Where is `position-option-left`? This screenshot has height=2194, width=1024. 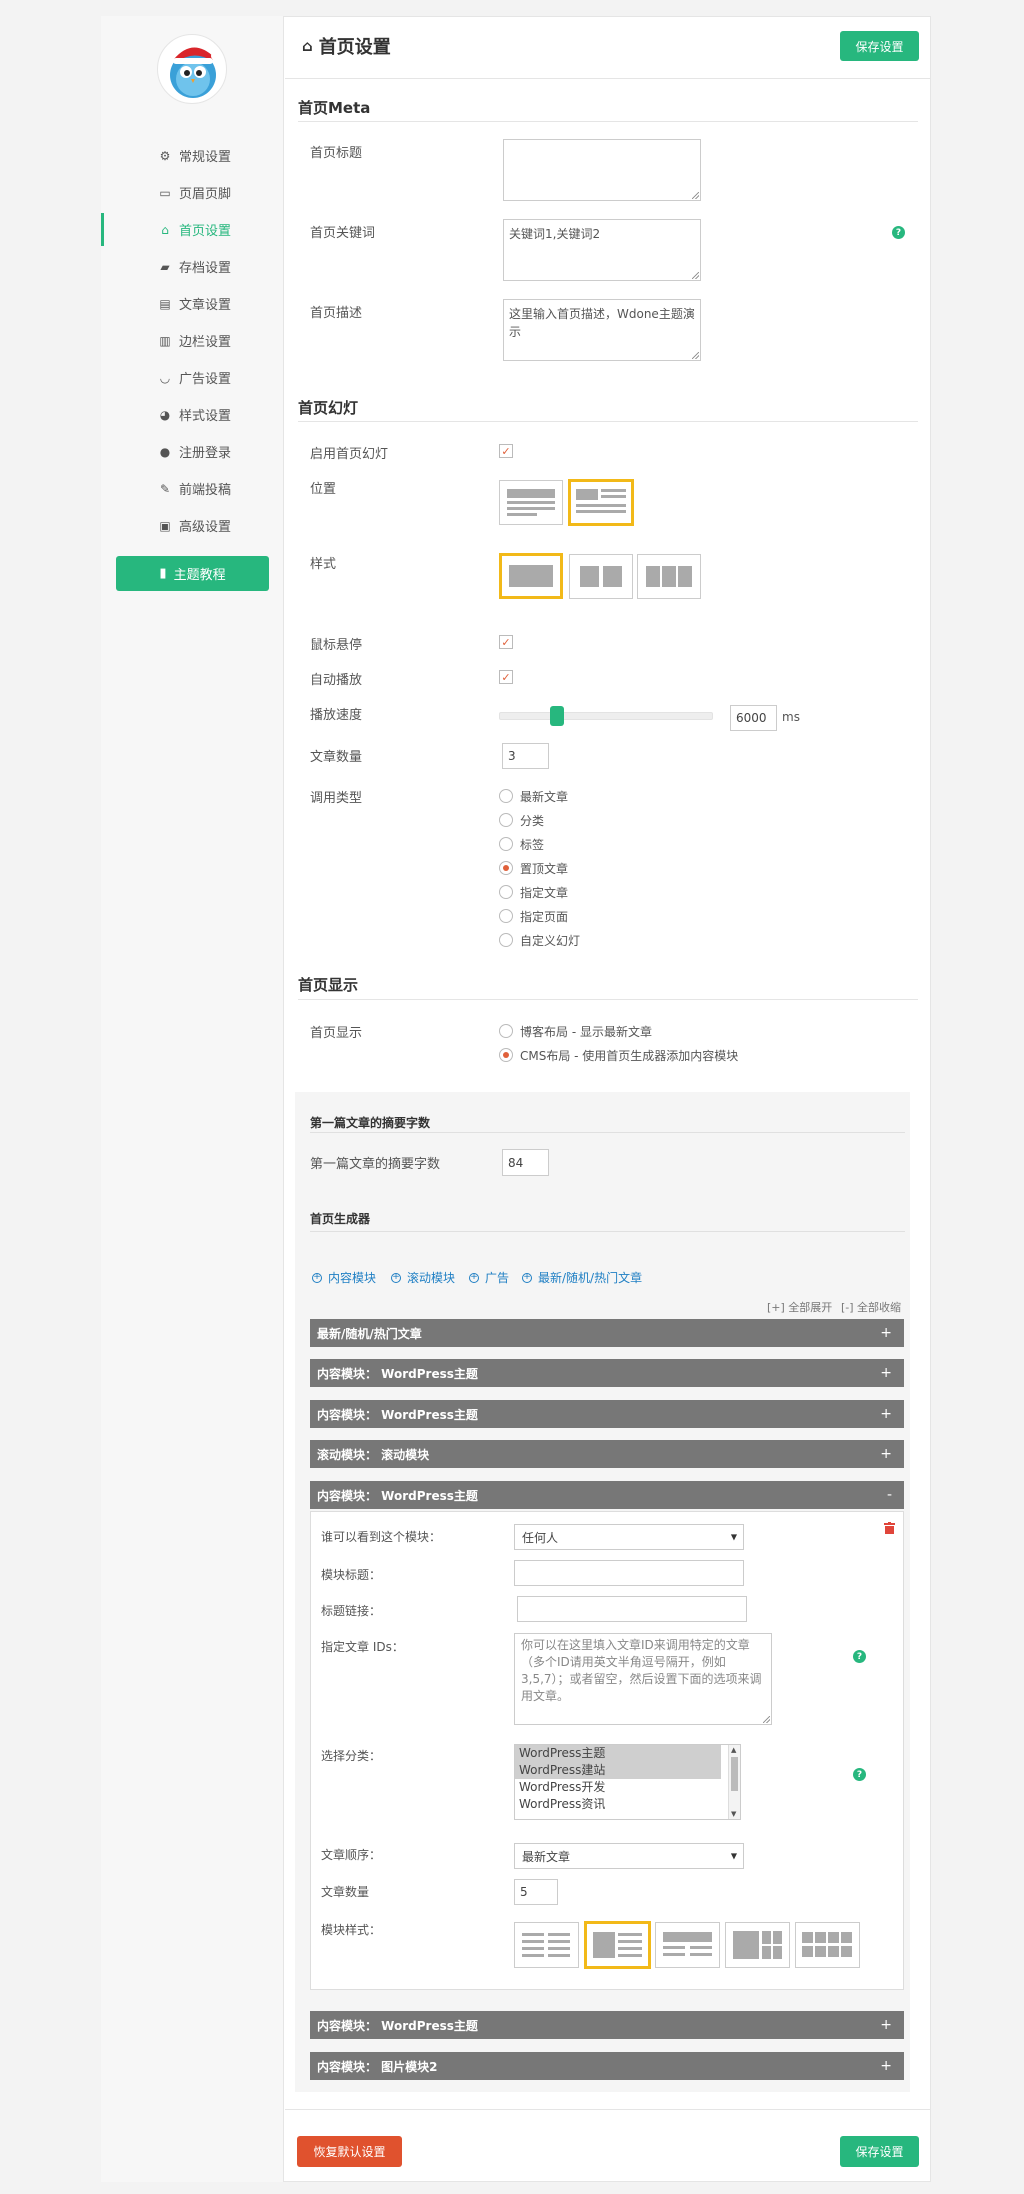
position-option-left is located at coordinates (601, 502).